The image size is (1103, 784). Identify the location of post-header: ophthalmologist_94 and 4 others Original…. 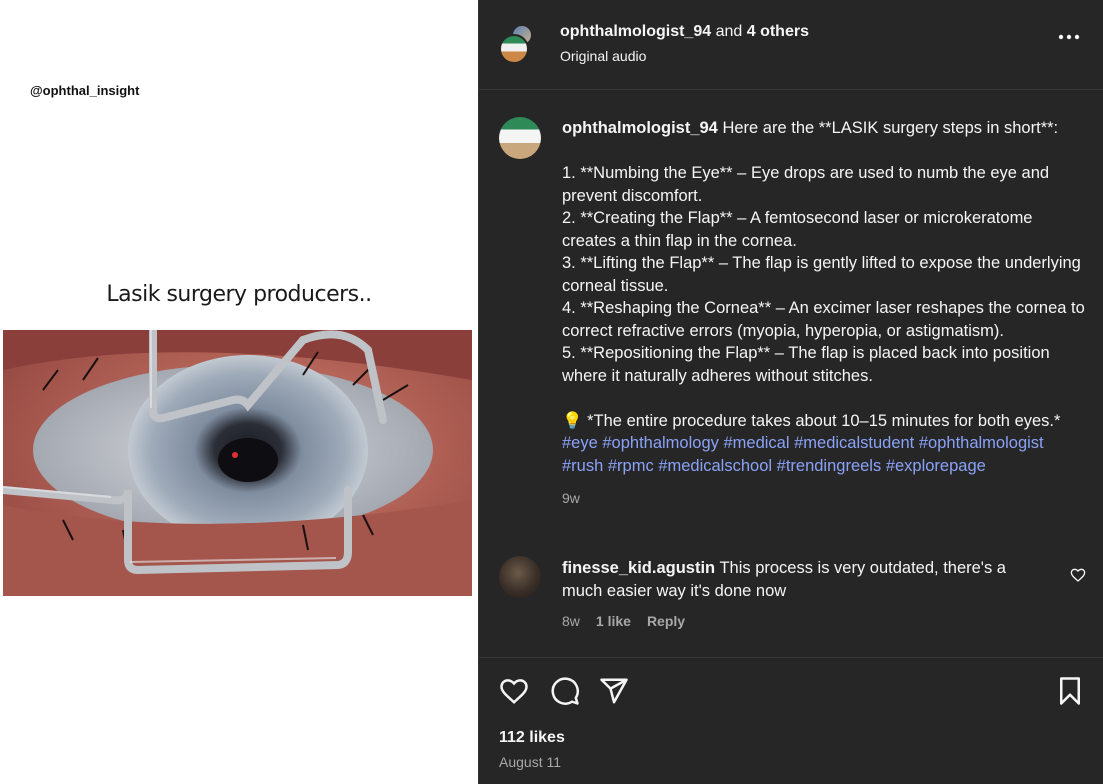
(791, 45).